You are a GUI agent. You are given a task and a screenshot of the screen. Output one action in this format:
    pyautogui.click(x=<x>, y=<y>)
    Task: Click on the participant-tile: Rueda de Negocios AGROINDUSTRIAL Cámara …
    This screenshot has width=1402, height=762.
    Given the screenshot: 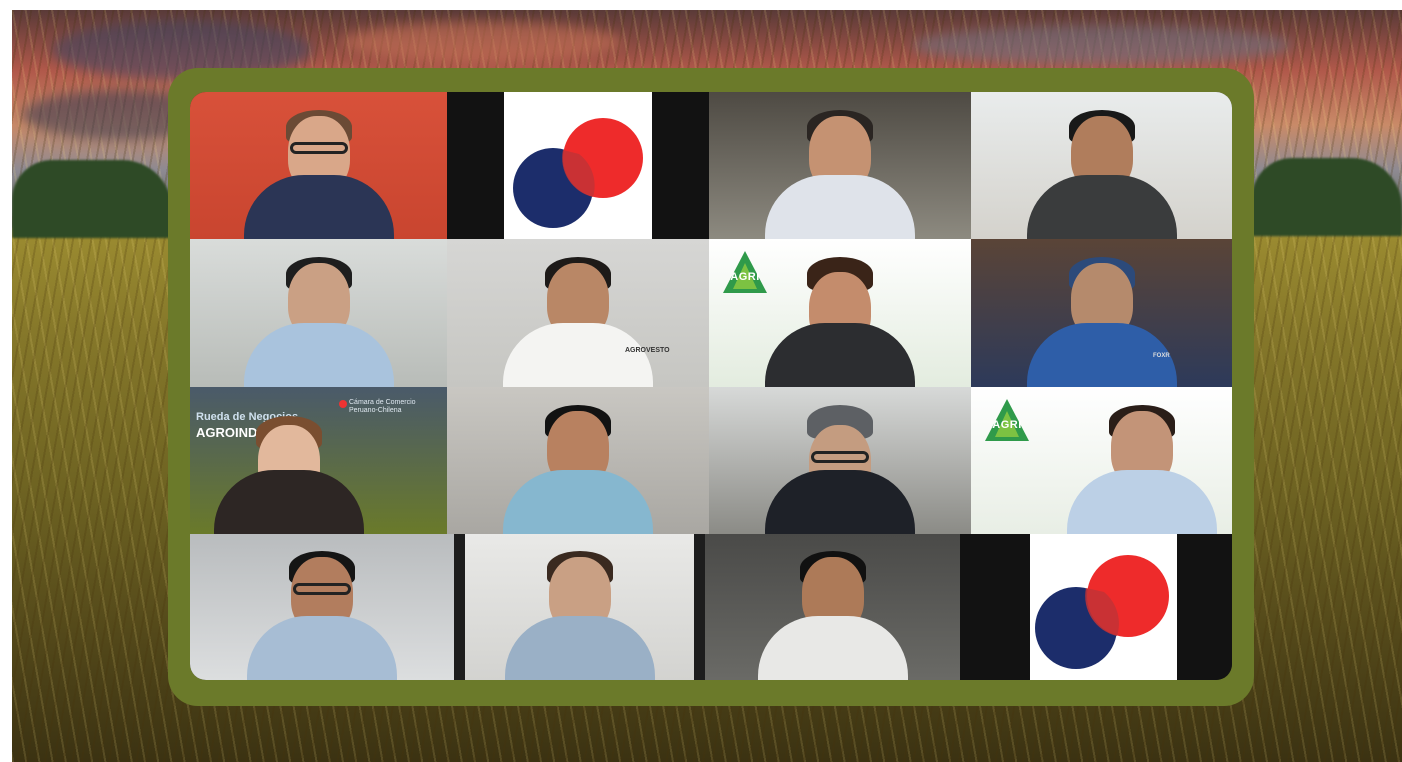 What is the action you would take?
    pyautogui.click(x=318, y=460)
    